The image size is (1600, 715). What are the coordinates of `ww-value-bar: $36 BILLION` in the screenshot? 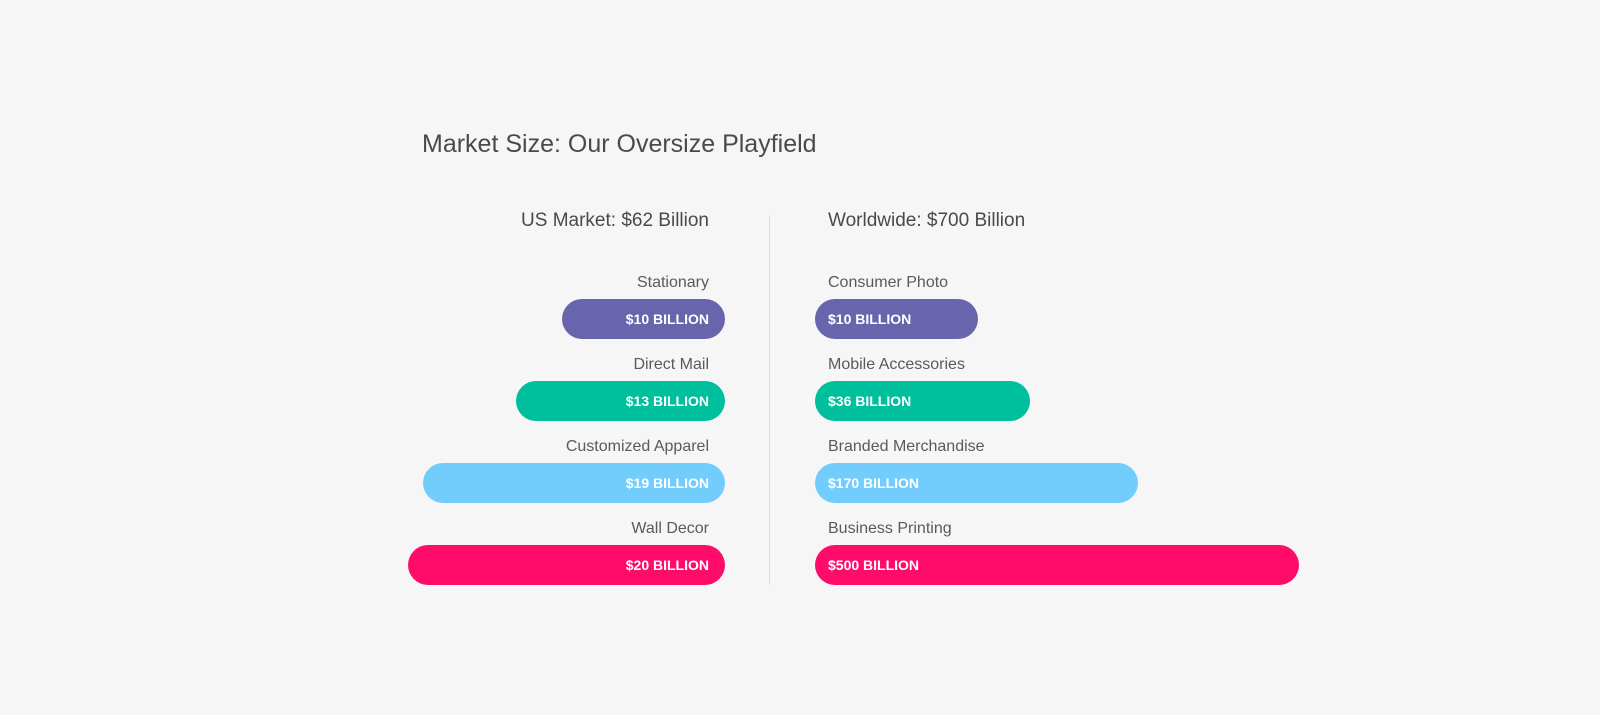 It's located at (922, 401).